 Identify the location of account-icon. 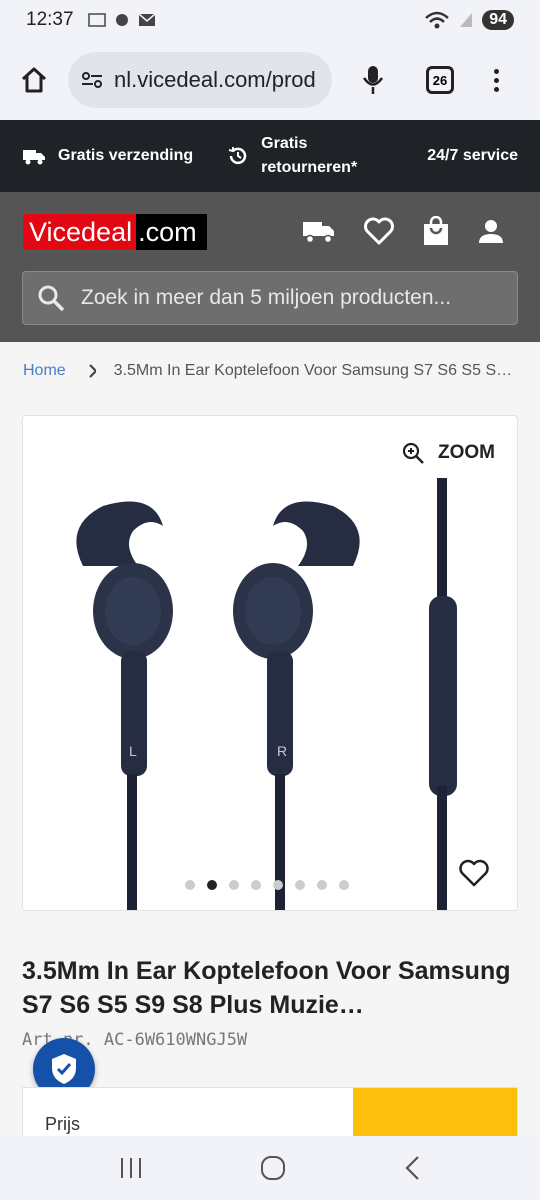
(491, 231).